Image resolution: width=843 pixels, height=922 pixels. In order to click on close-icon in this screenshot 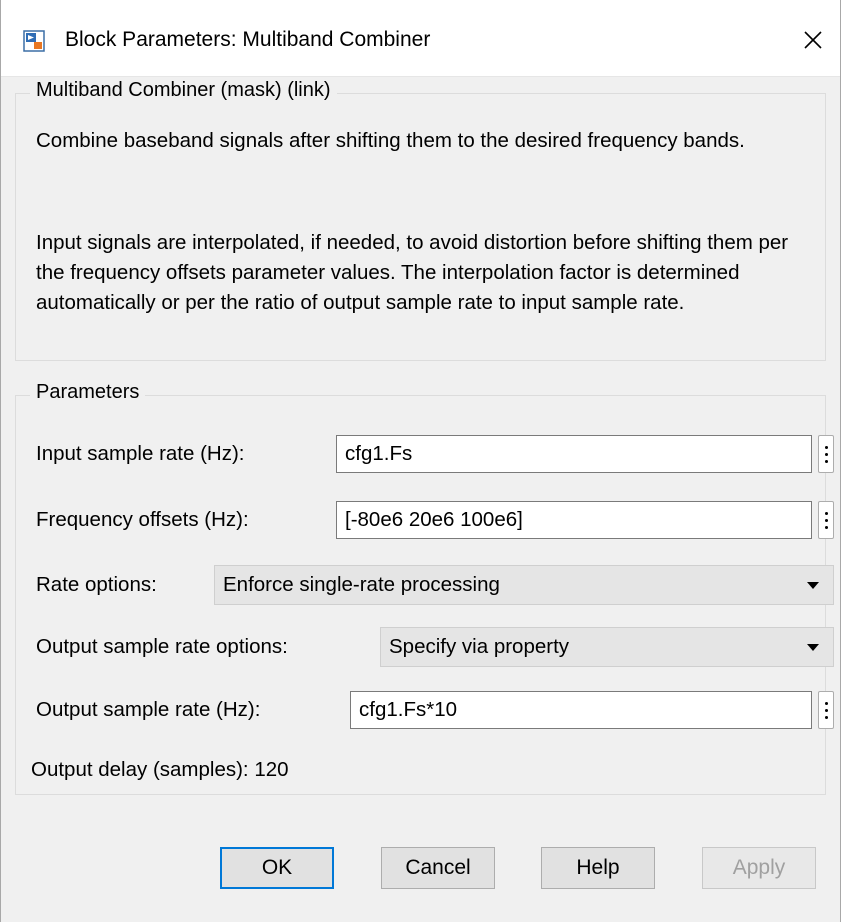, I will do `click(813, 40)`.